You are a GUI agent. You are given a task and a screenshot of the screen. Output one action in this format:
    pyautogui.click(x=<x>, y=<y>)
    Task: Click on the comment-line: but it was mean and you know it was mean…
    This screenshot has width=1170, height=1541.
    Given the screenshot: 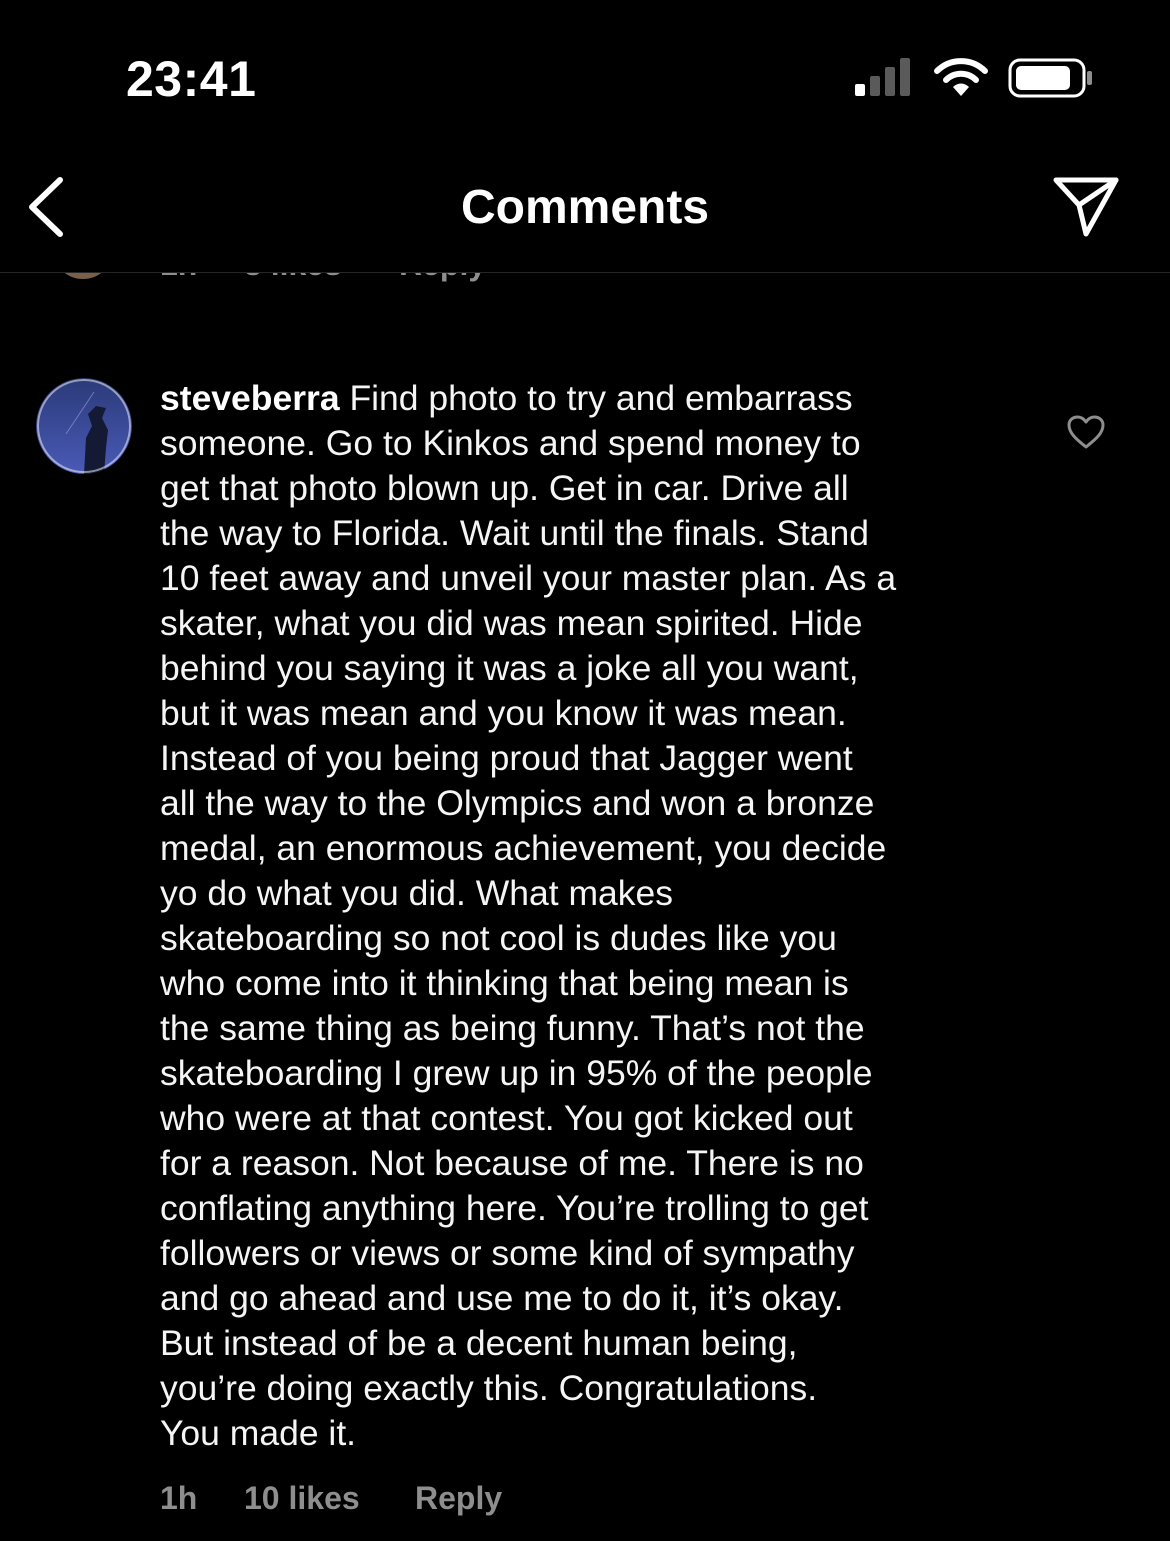 What is the action you would take?
    pyautogui.click(x=503, y=713)
    